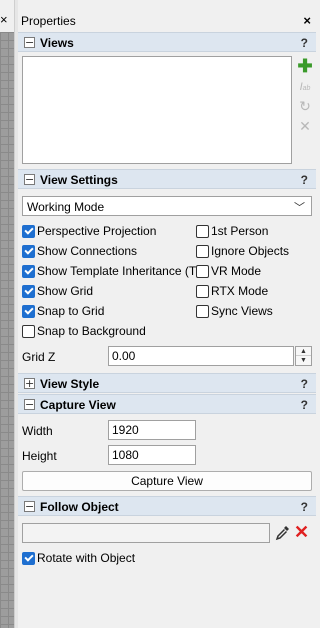 The height and width of the screenshot is (628, 320). I want to click on section-title: Capture View, so click(78, 405).